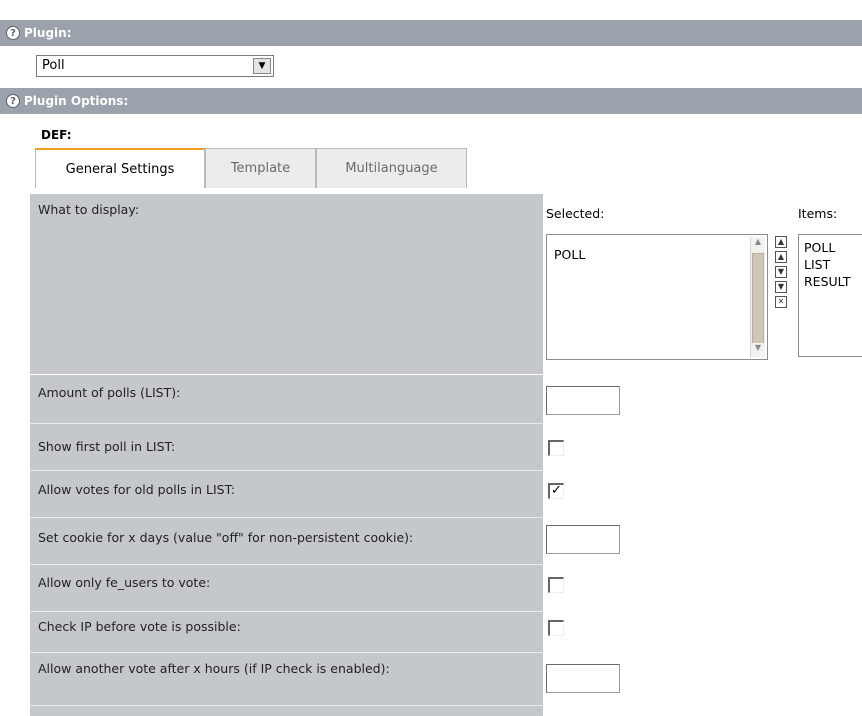  I want to click on tab-template: Template, so click(260, 168).